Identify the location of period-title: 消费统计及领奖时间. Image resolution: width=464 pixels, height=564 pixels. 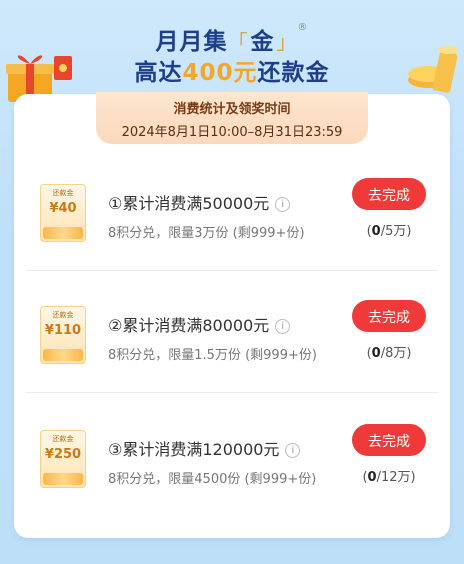
(232, 109).